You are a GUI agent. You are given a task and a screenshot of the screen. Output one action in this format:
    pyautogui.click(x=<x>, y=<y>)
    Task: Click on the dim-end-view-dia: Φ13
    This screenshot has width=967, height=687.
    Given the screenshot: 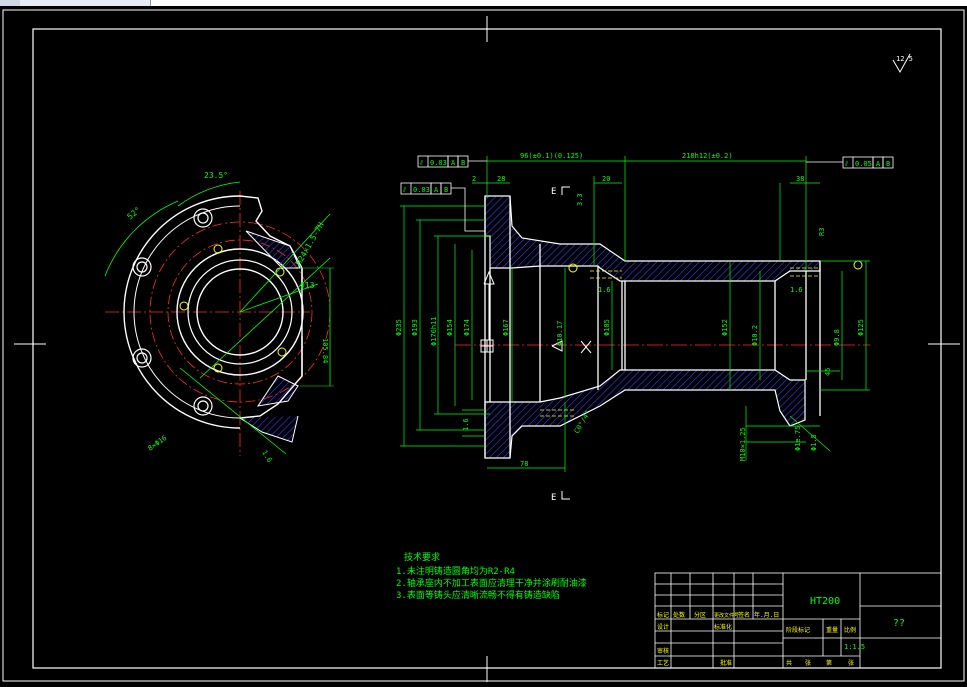 What is the action you would take?
    pyautogui.click(x=307, y=285)
    